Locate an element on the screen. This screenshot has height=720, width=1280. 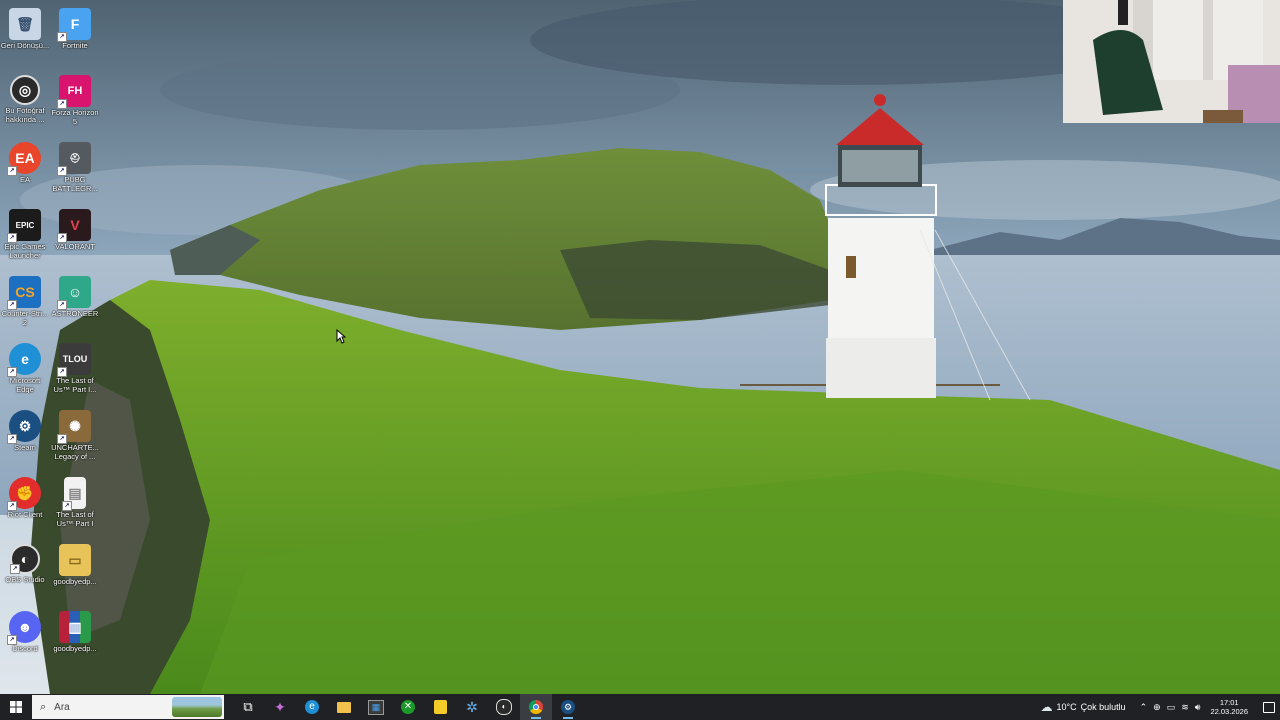
notification-icon is located at coordinates (1269, 707).